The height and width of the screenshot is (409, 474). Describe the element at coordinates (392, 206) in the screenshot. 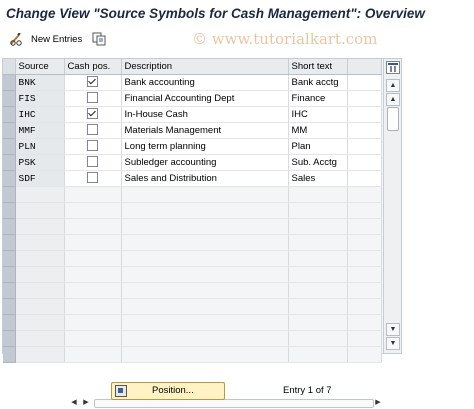

I see `vertical-scrollbar: ▲ ▲ ▼ ▼` at that location.